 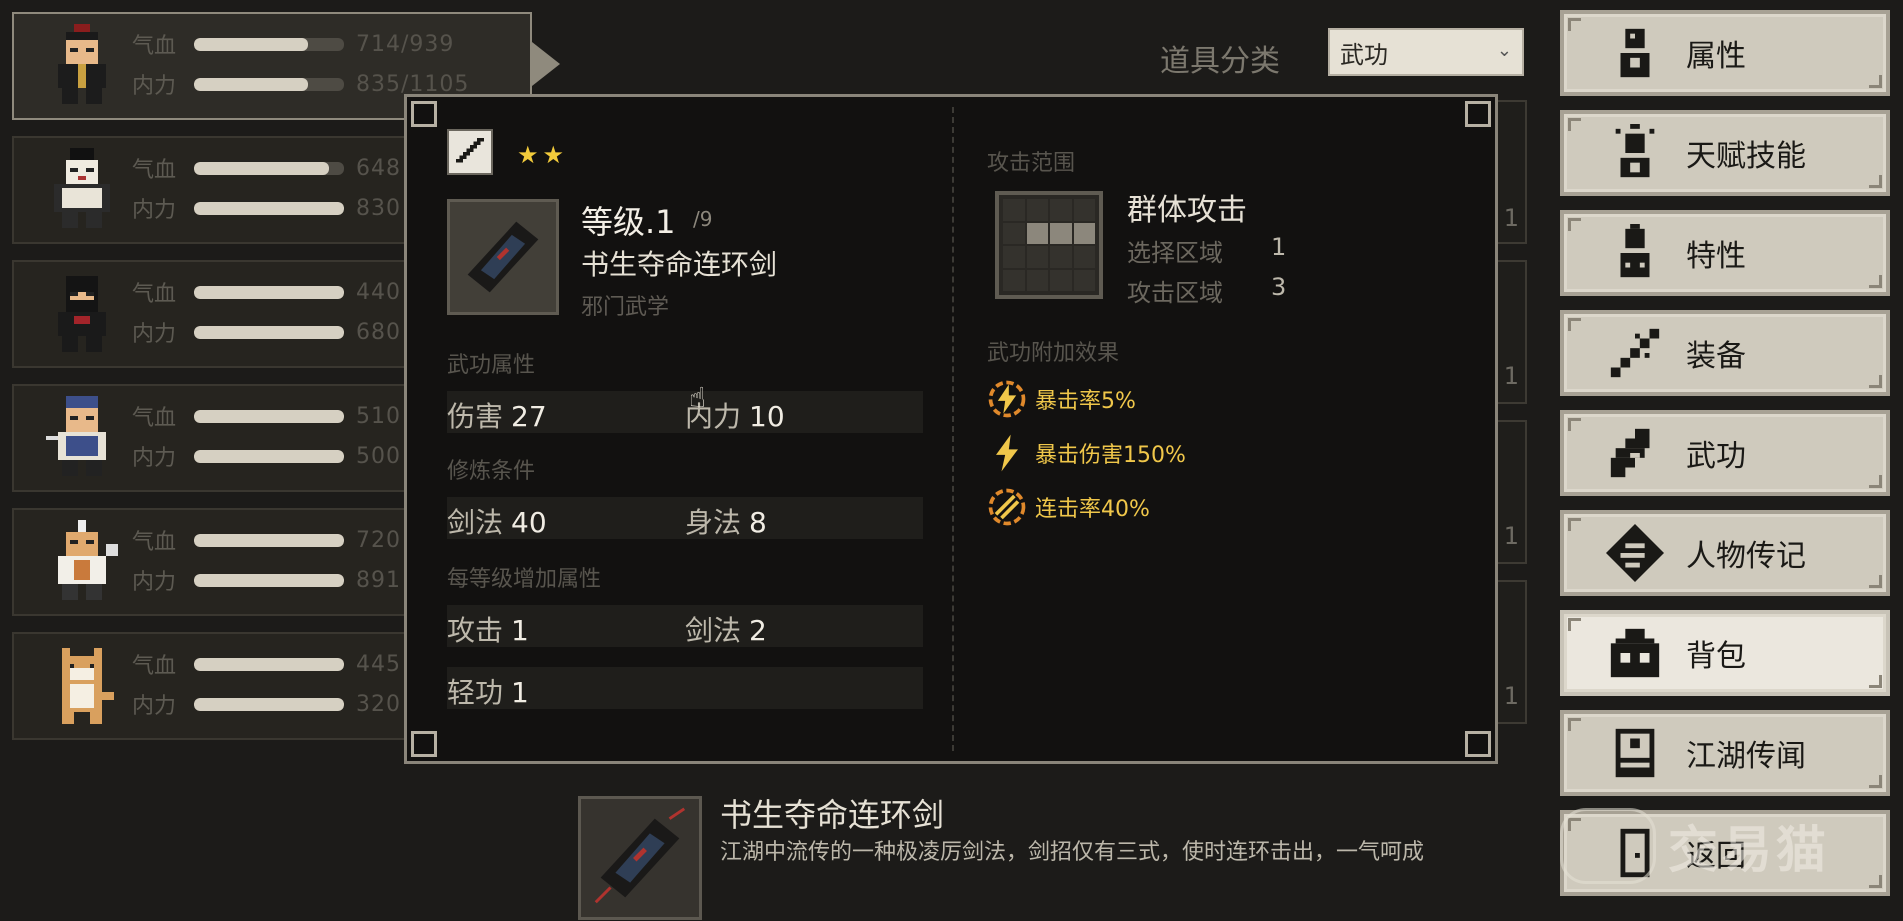 I want to click on item-level: 等级.1, so click(x=628, y=222).